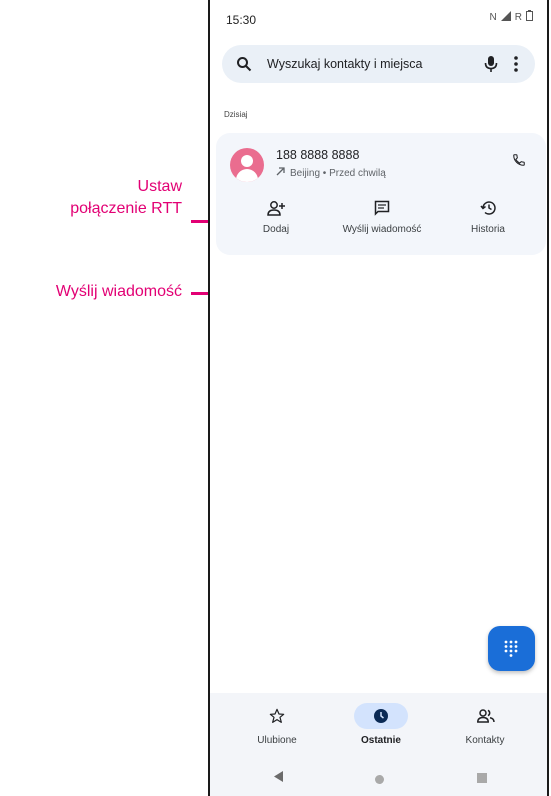 The image size is (551, 796). I want to click on nav-contacts: Kontakty, so click(485, 724).